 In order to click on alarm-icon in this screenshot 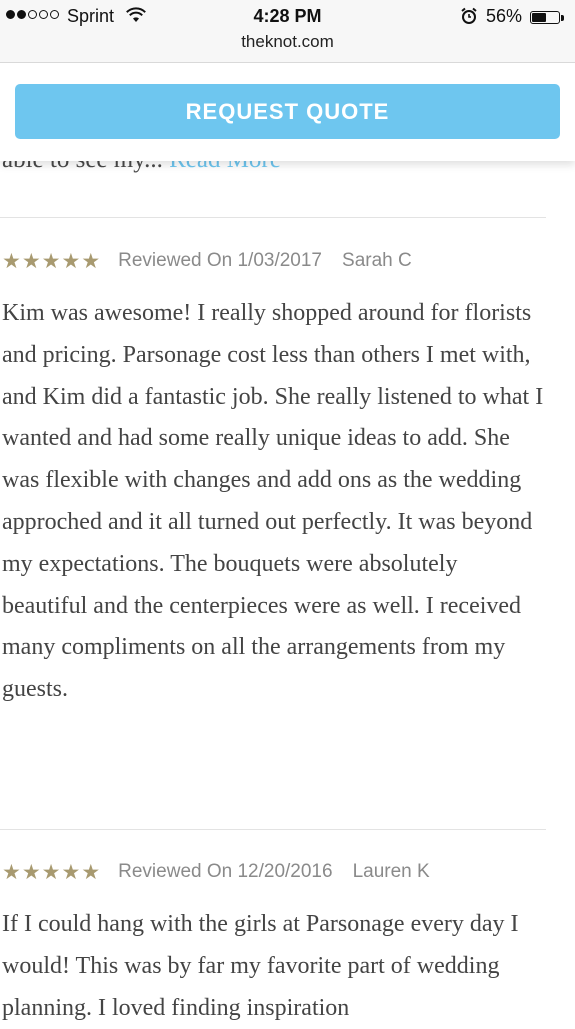, I will do `click(469, 18)`.